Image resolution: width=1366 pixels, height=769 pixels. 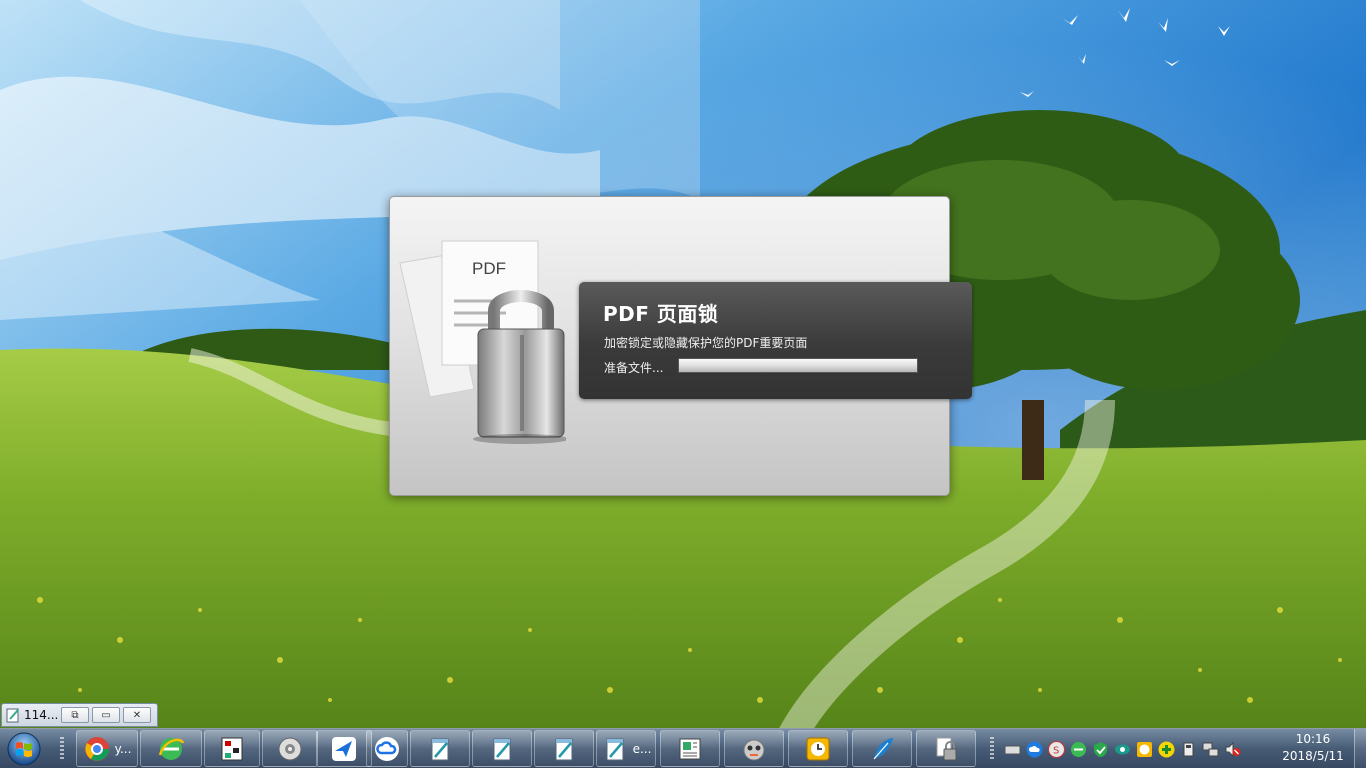 I want to click on clock-app-icon, so click(x=818, y=749).